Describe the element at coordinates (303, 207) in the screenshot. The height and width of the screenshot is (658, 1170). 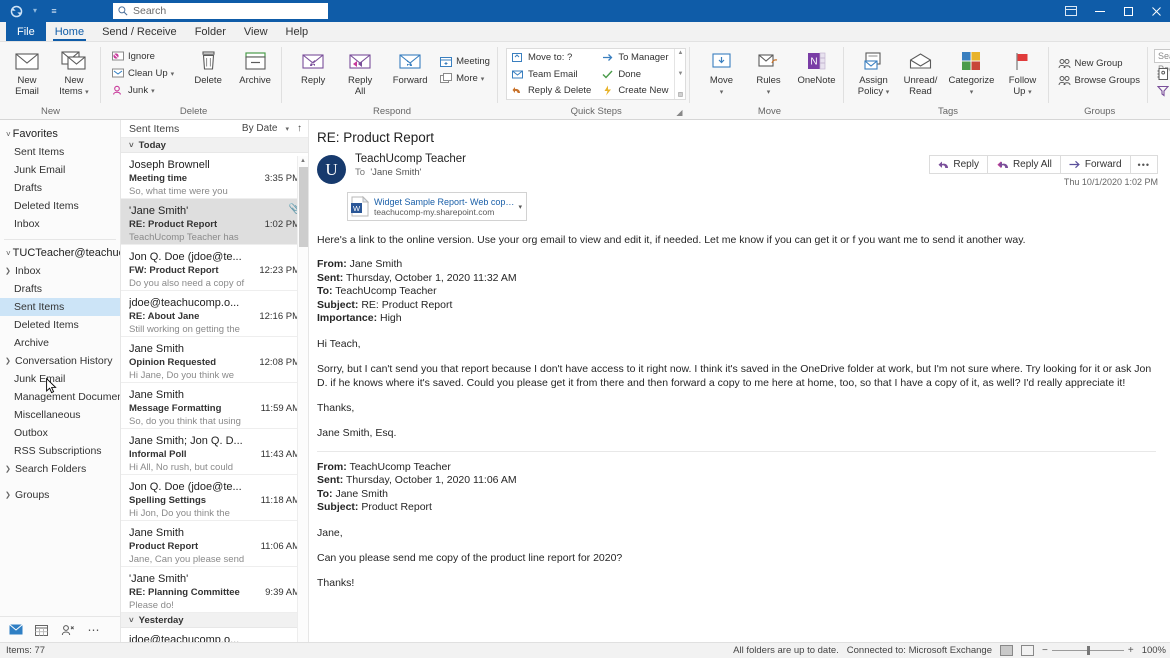
I see `scrollbar-thumb` at that location.